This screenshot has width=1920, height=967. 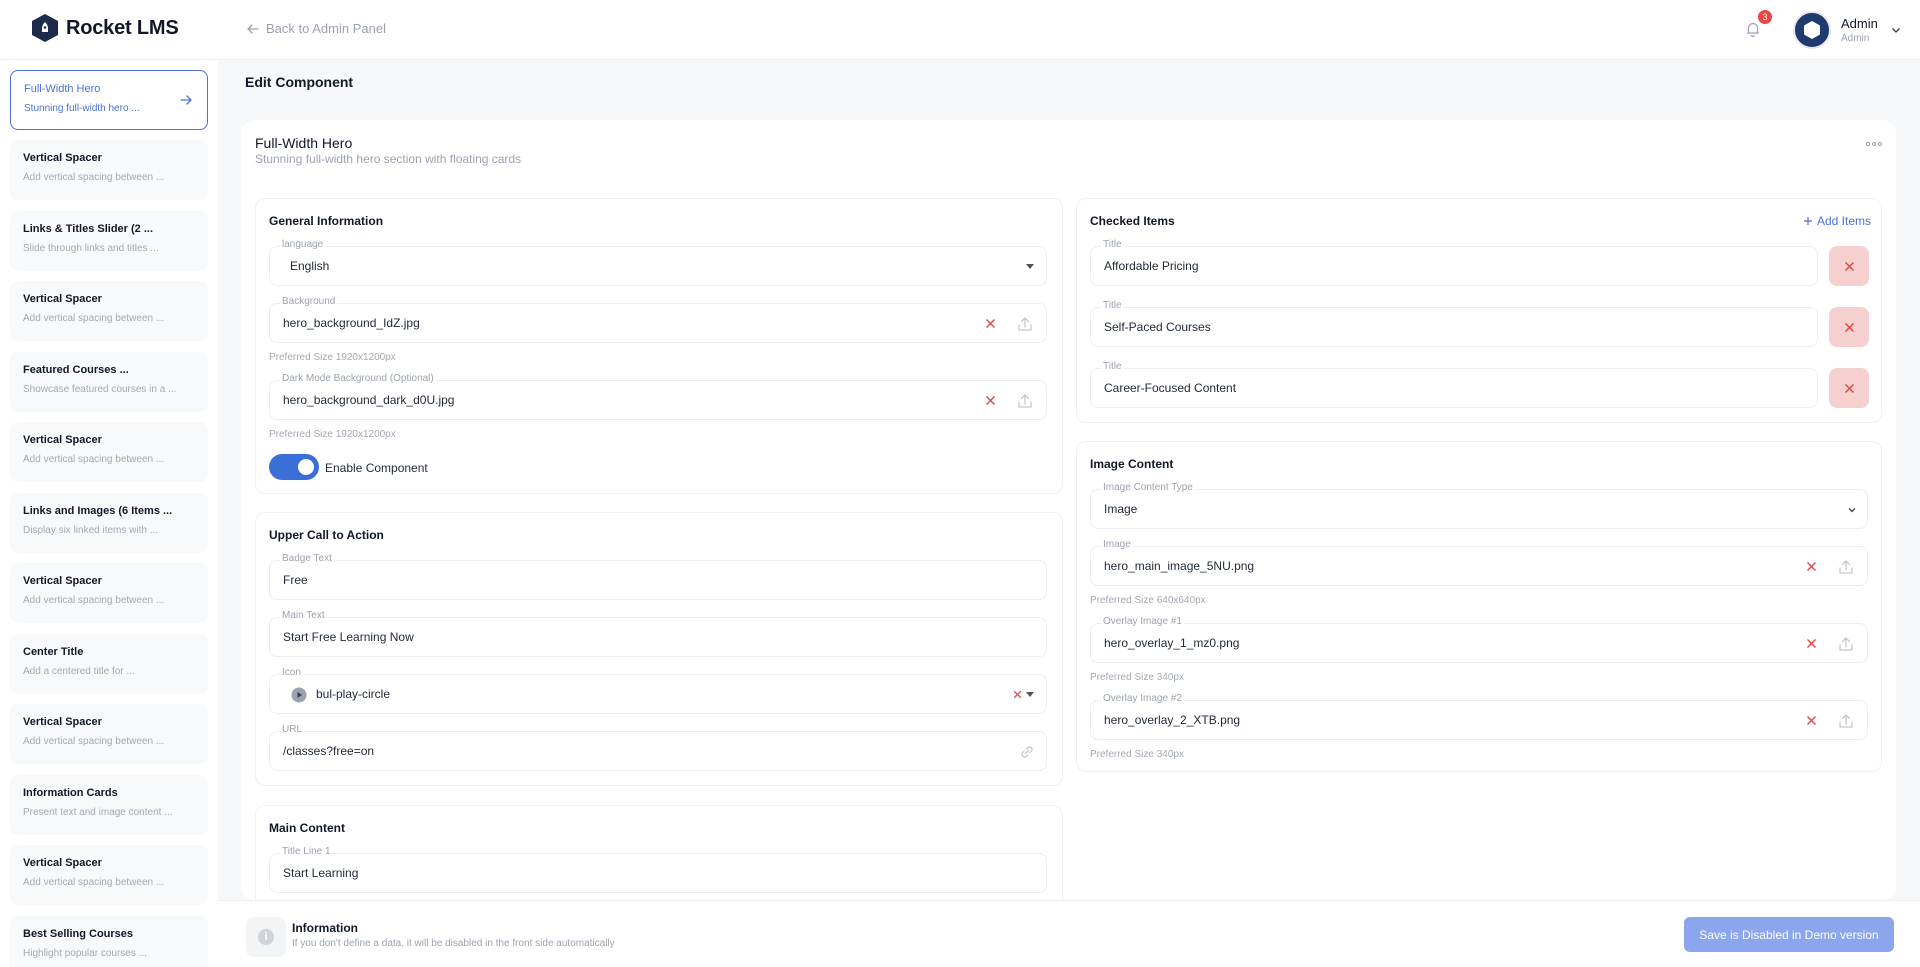 I want to click on field-label: Overlay Image #1, so click(x=1142, y=621).